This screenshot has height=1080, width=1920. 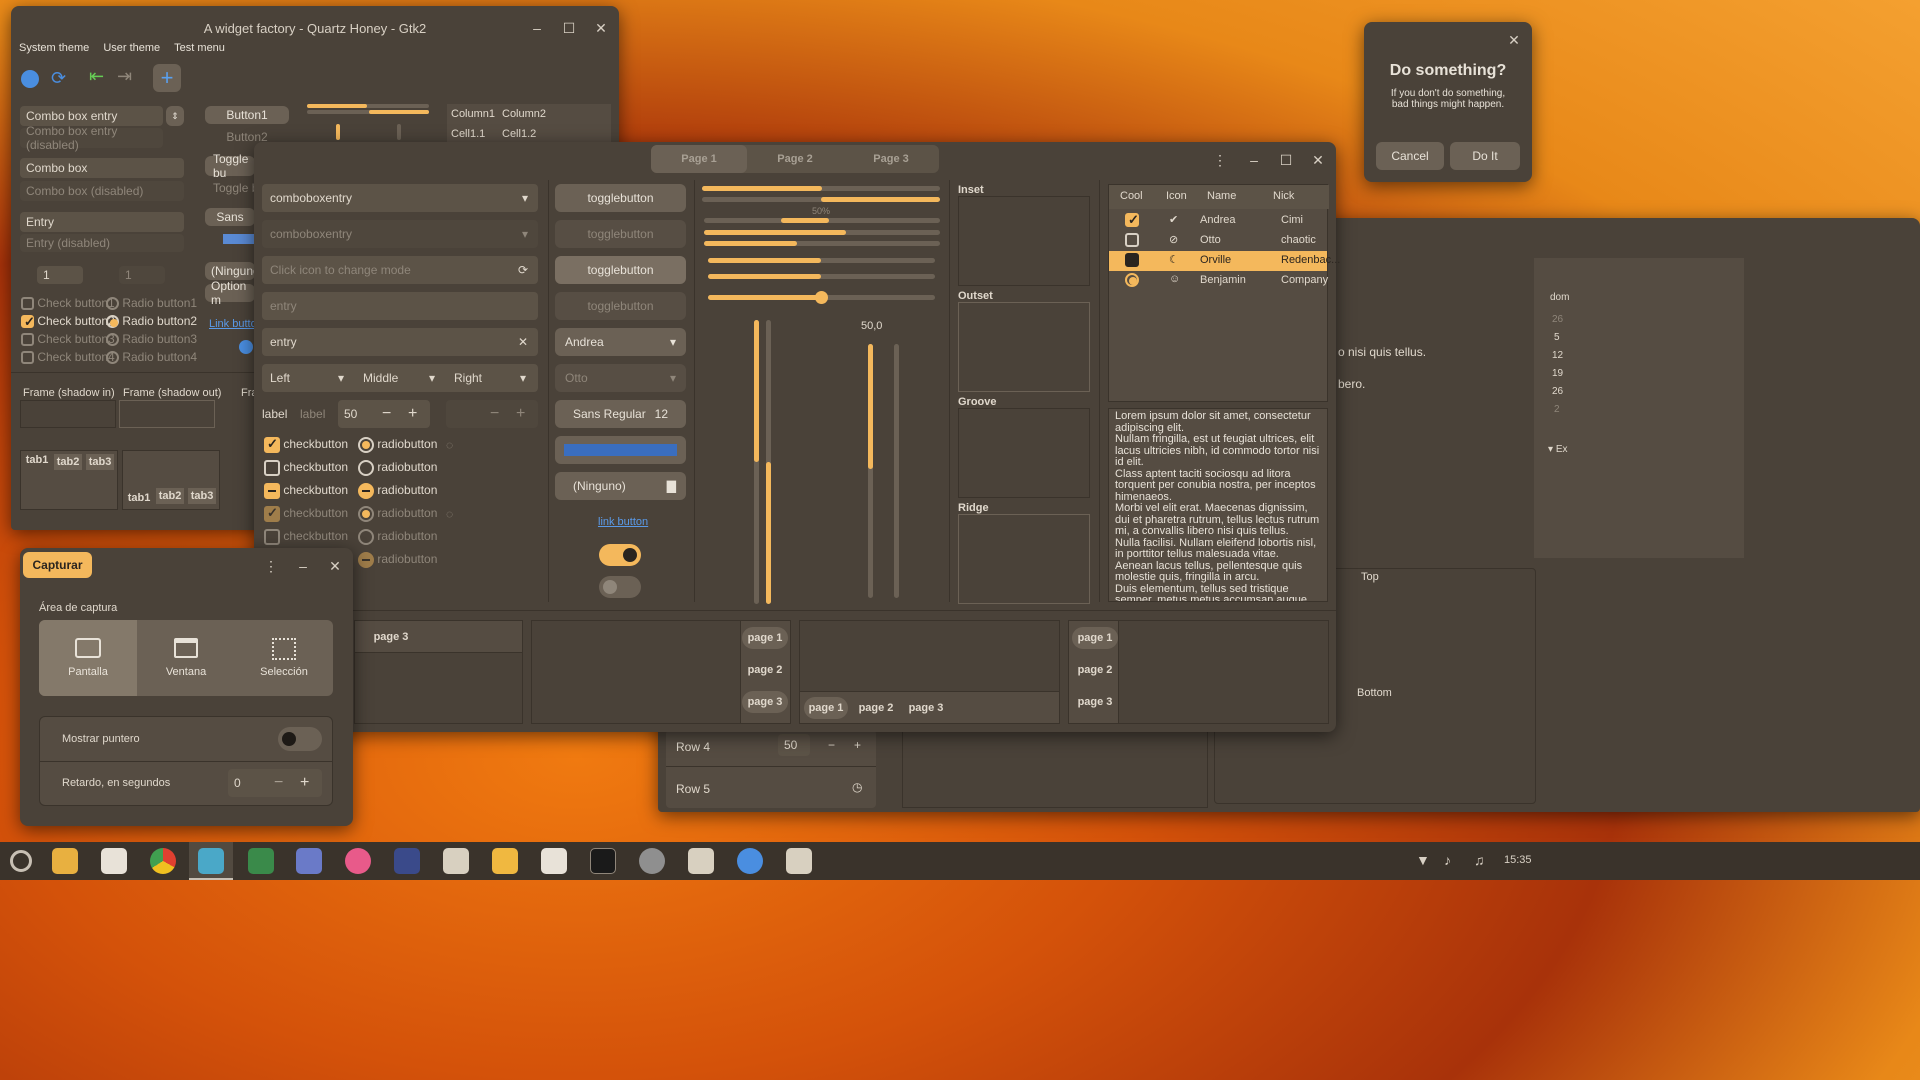 I want to click on col-name: Name, so click(x=1221, y=196).